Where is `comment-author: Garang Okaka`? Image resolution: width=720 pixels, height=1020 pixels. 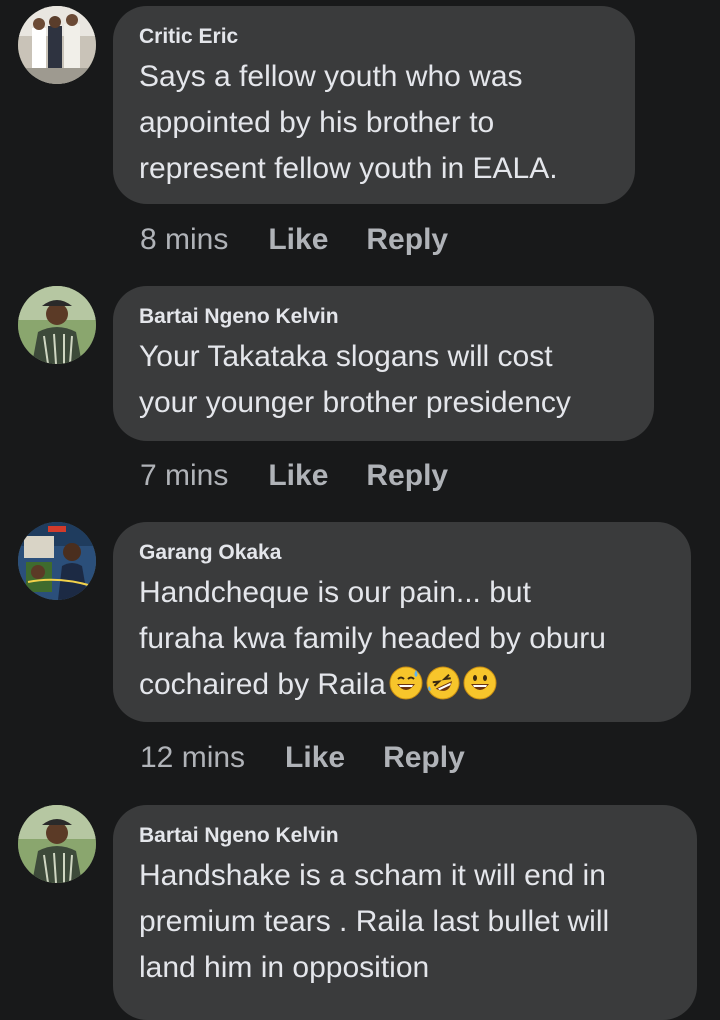
comment-author: Garang Okaka is located at coordinates (402, 553).